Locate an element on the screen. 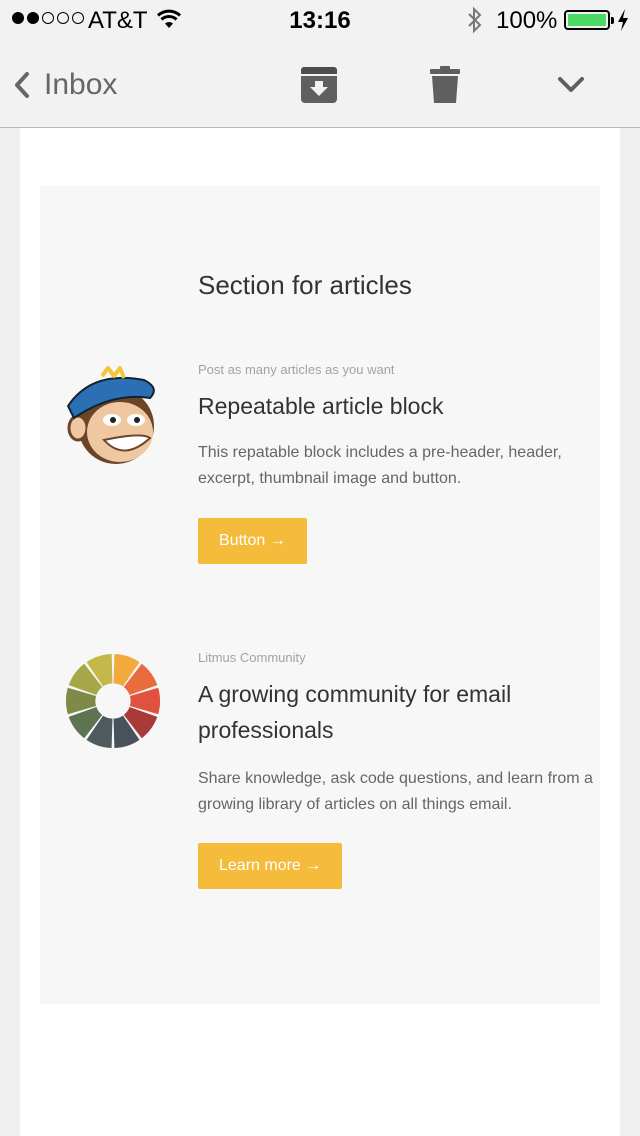 The width and height of the screenshot is (640, 1136). archive-icon is located at coordinates (319, 85).